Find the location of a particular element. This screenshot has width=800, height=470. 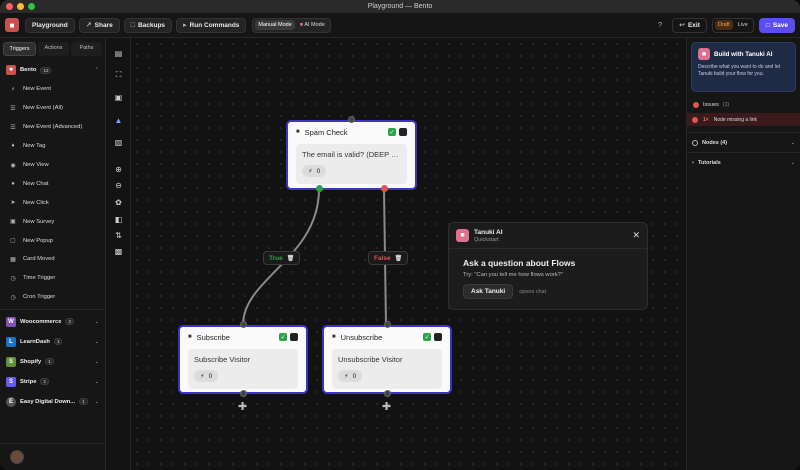

issue-count: 1× is located at coordinates (706, 119).